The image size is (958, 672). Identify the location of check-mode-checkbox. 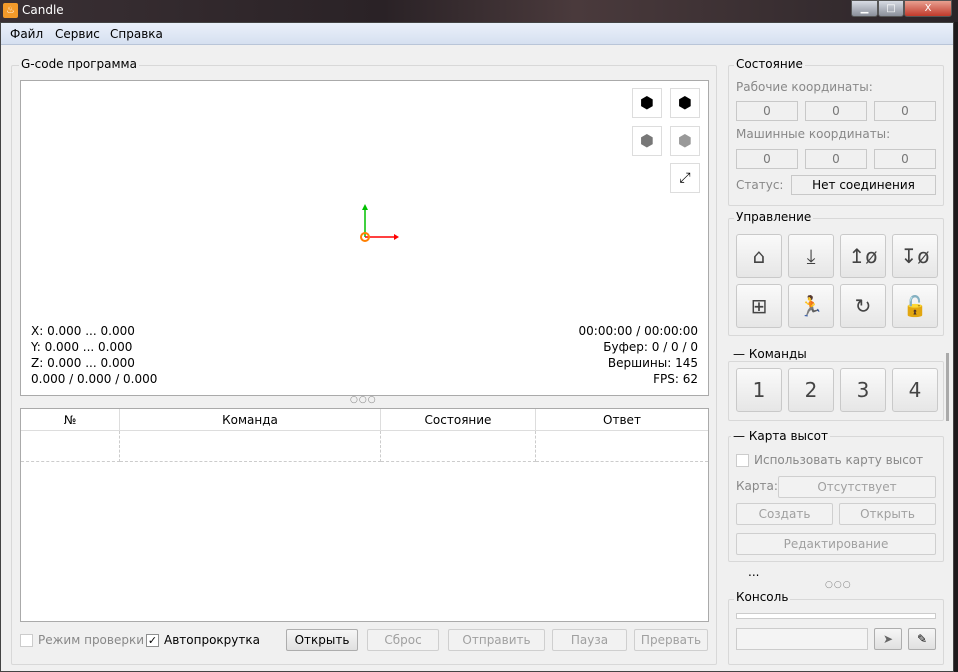
(26, 640).